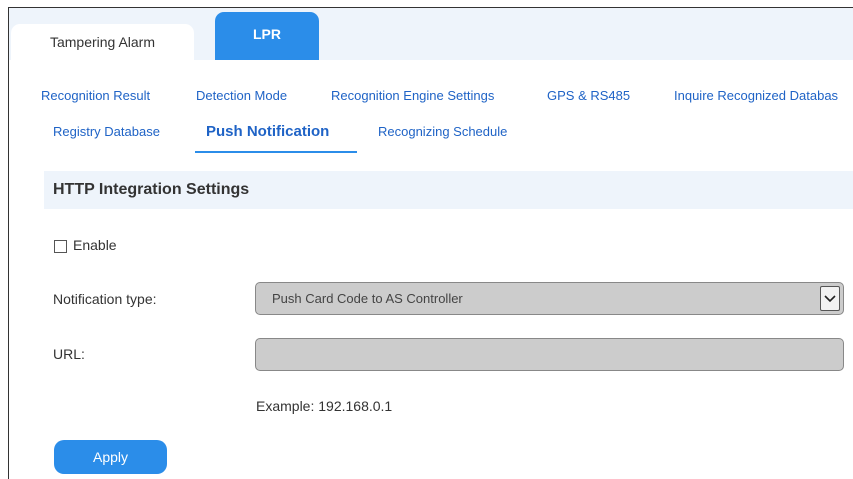 This screenshot has height=479, width=853. What do you see at coordinates (448, 190) in the screenshot?
I see `section-header: HTTP Integration Settings` at bounding box center [448, 190].